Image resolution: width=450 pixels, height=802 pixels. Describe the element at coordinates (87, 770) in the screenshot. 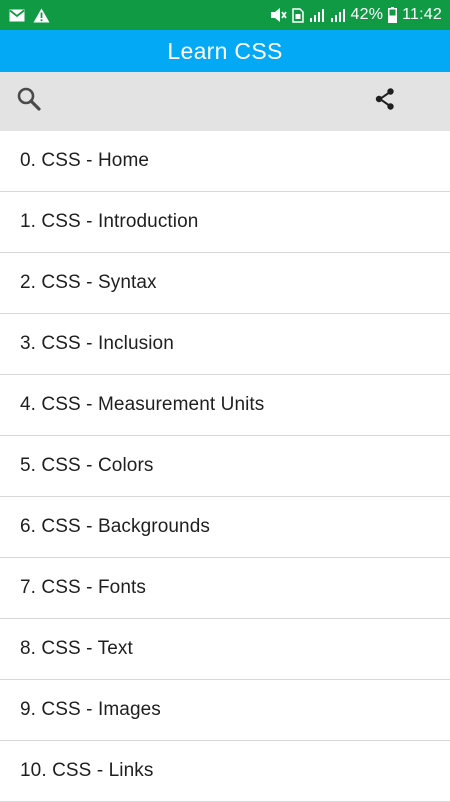

I see `list-item-label: 10. CSS - Links` at that location.